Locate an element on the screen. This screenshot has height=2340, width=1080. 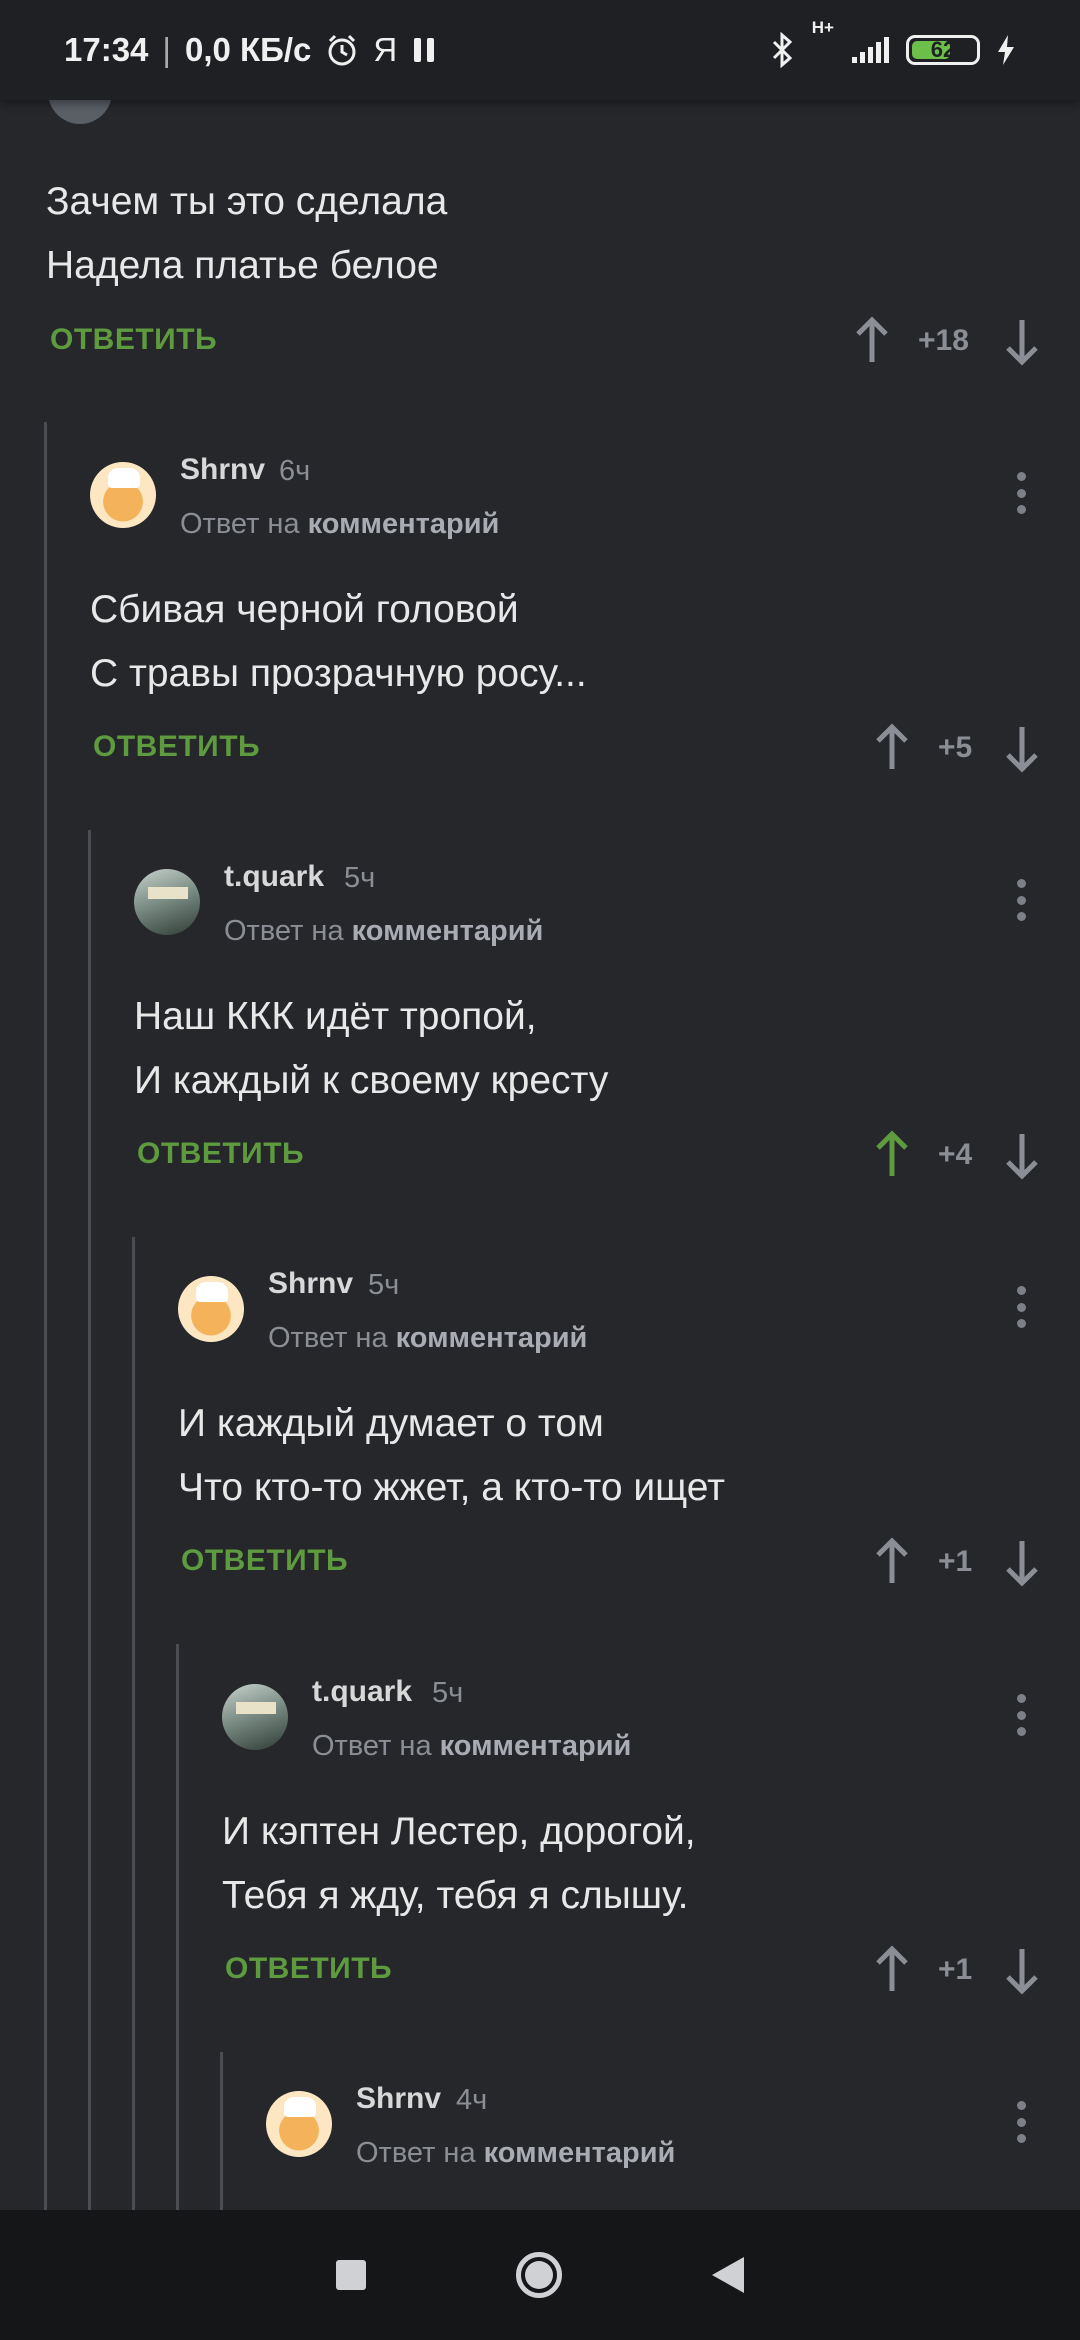
signal-icon is located at coordinates (870, 50).